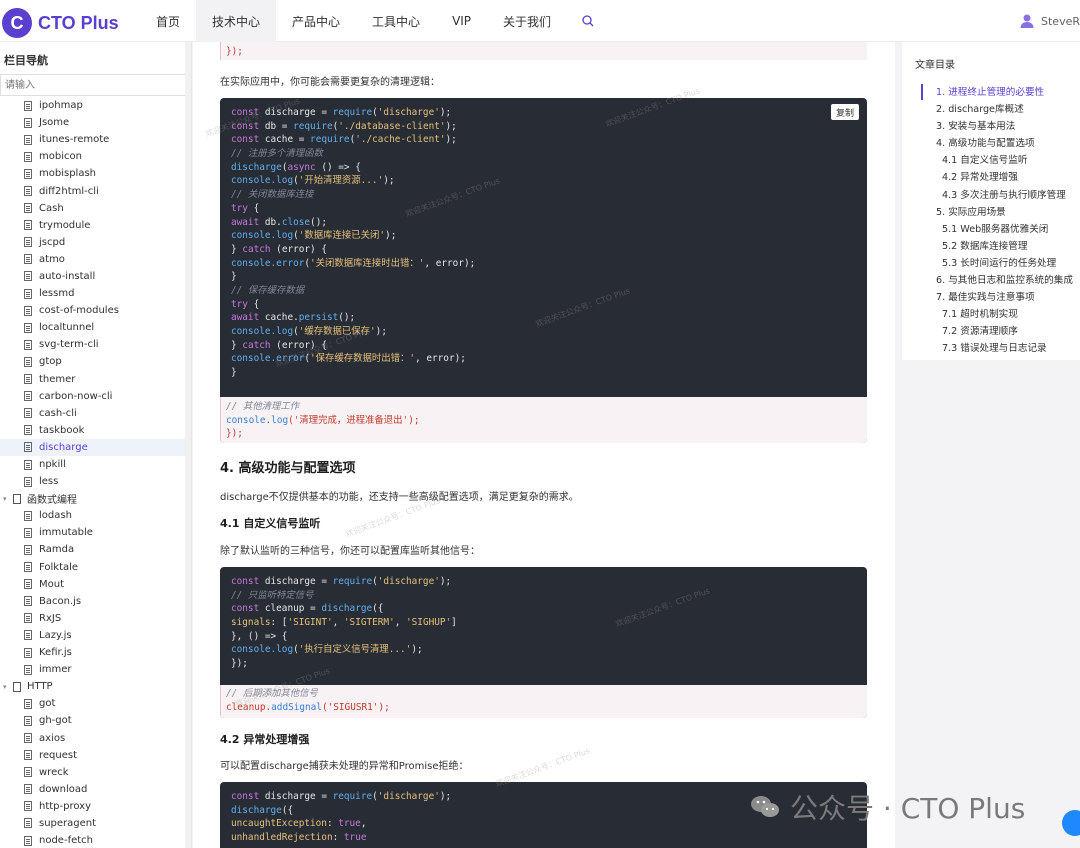 This screenshot has height=848, width=1080. I want to click on sidebar-group: ▾ 函数式编程, so click(93, 498).